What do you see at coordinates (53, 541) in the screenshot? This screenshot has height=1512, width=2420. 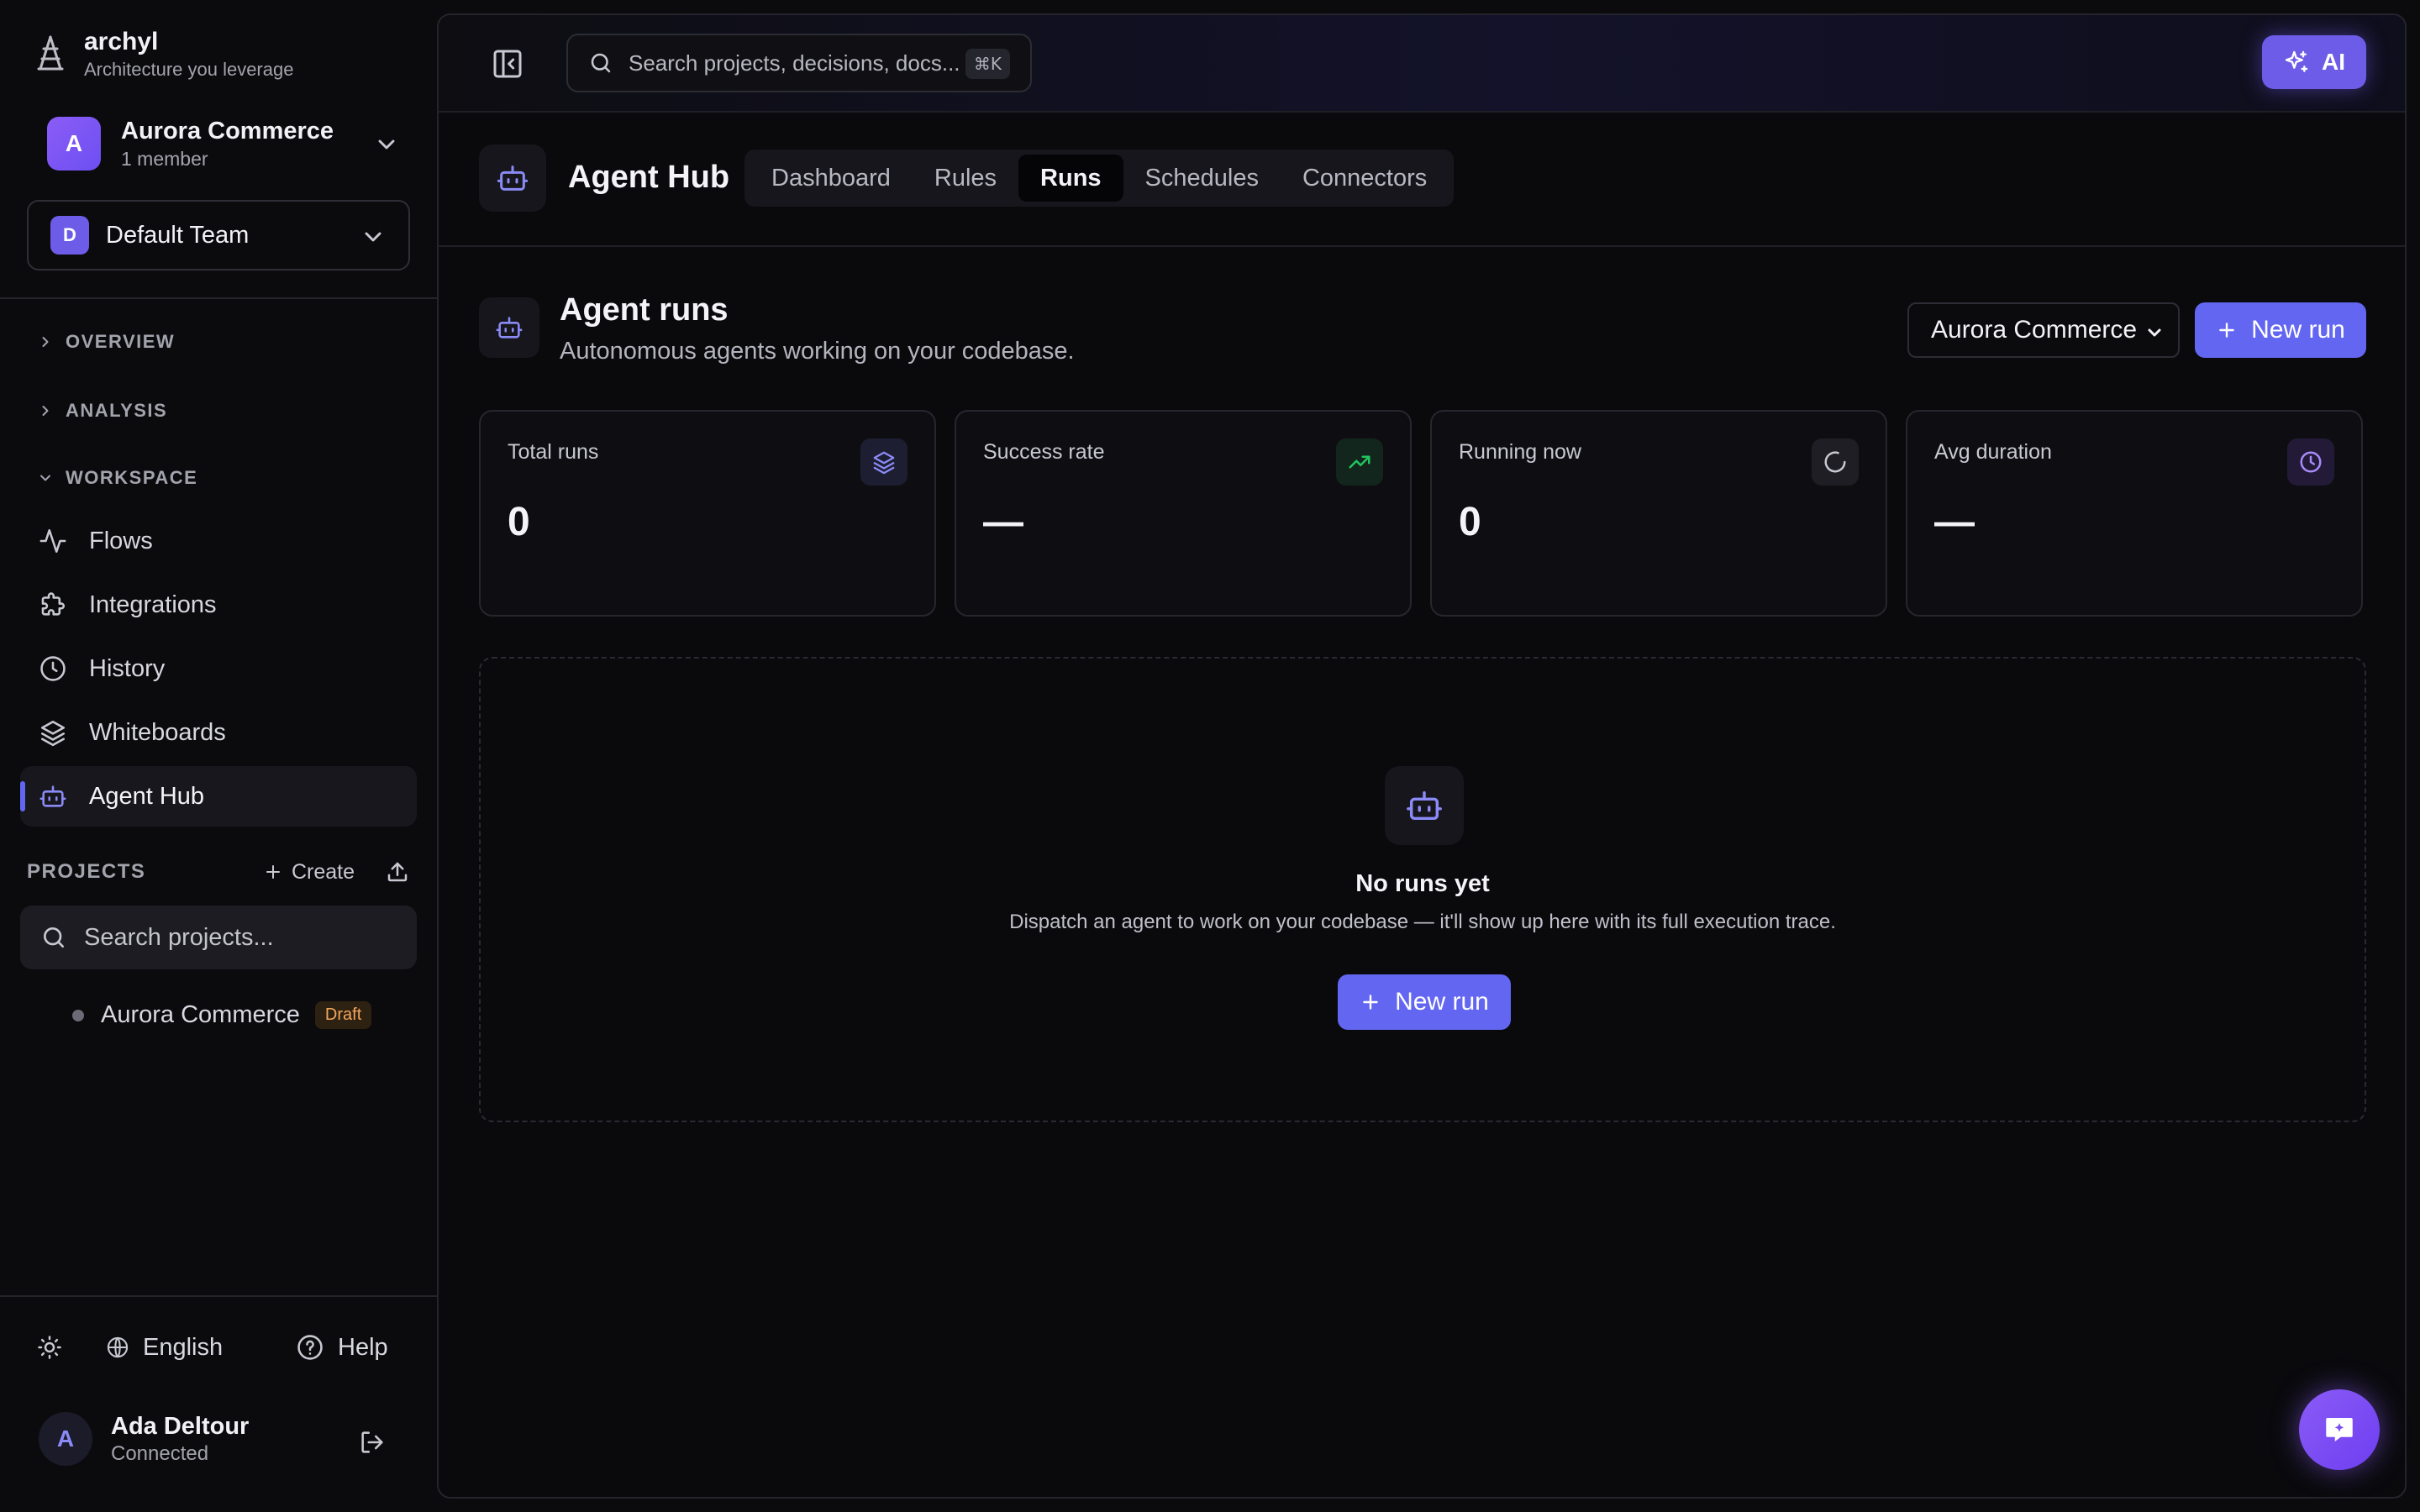 I see `activity-icon` at bounding box center [53, 541].